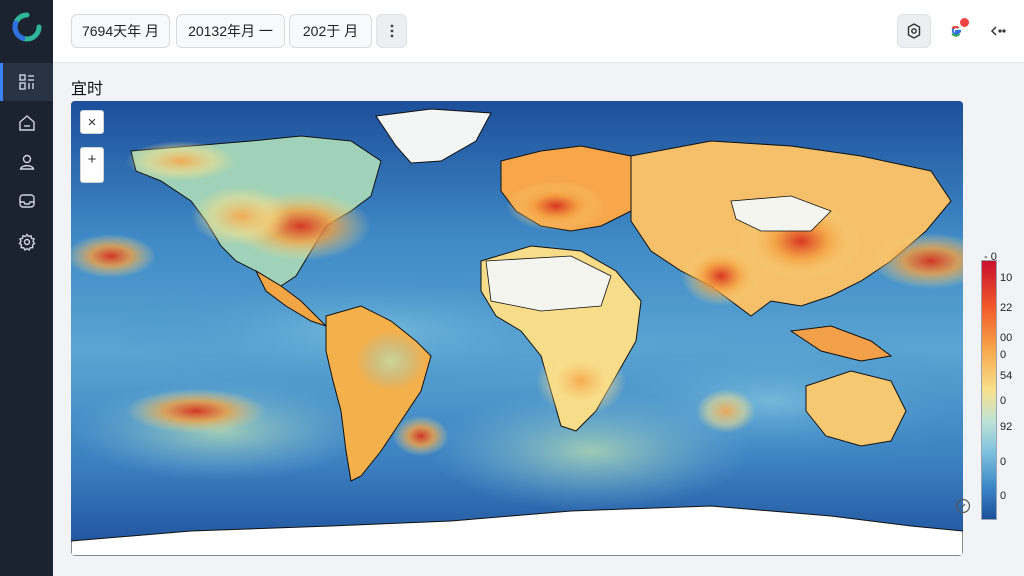 The width and height of the screenshot is (1024, 576). I want to click on more-button, so click(391, 31).